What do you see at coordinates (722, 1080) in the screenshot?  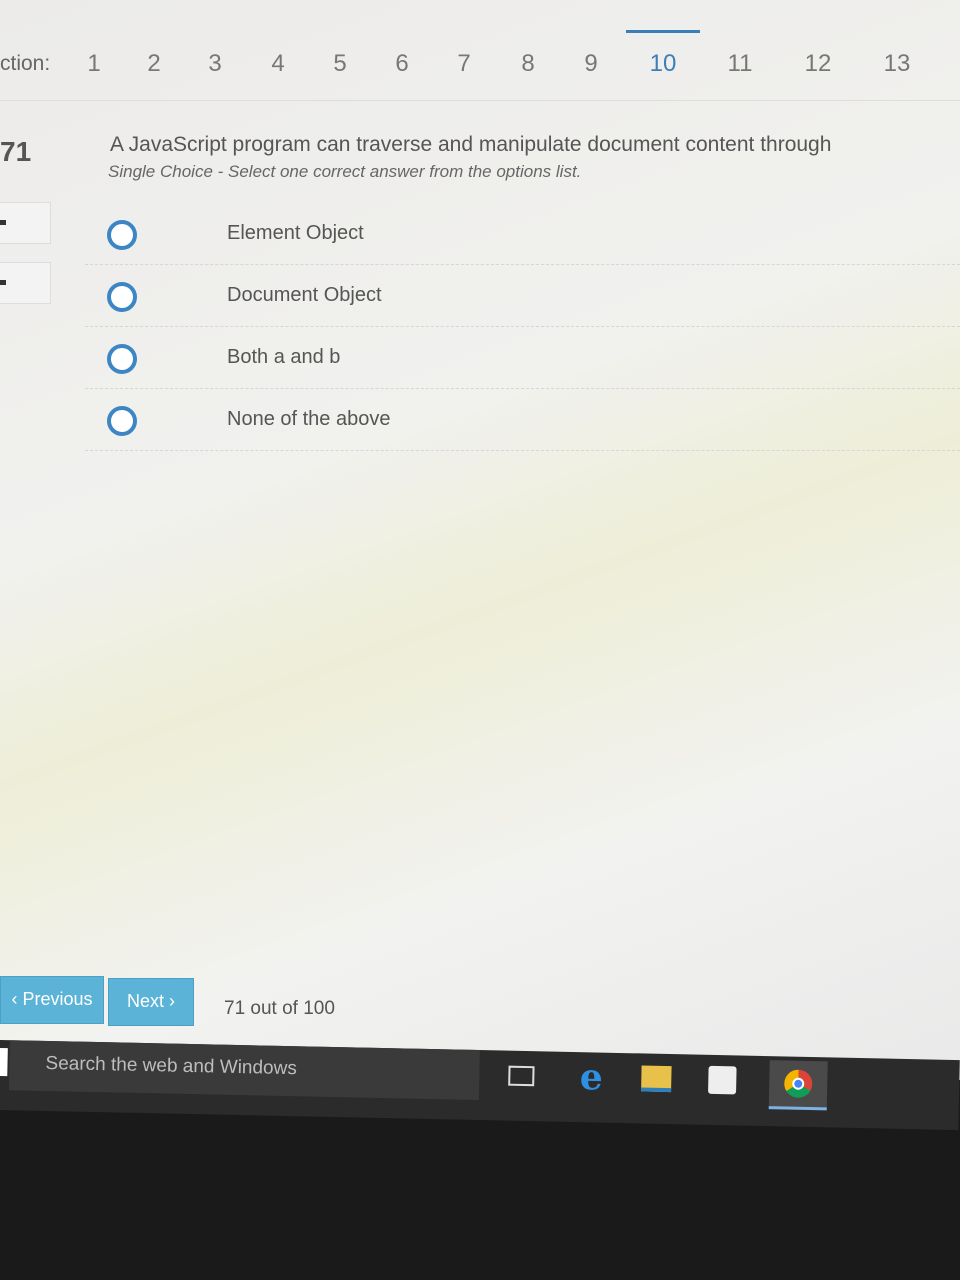 I see `store-icon` at bounding box center [722, 1080].